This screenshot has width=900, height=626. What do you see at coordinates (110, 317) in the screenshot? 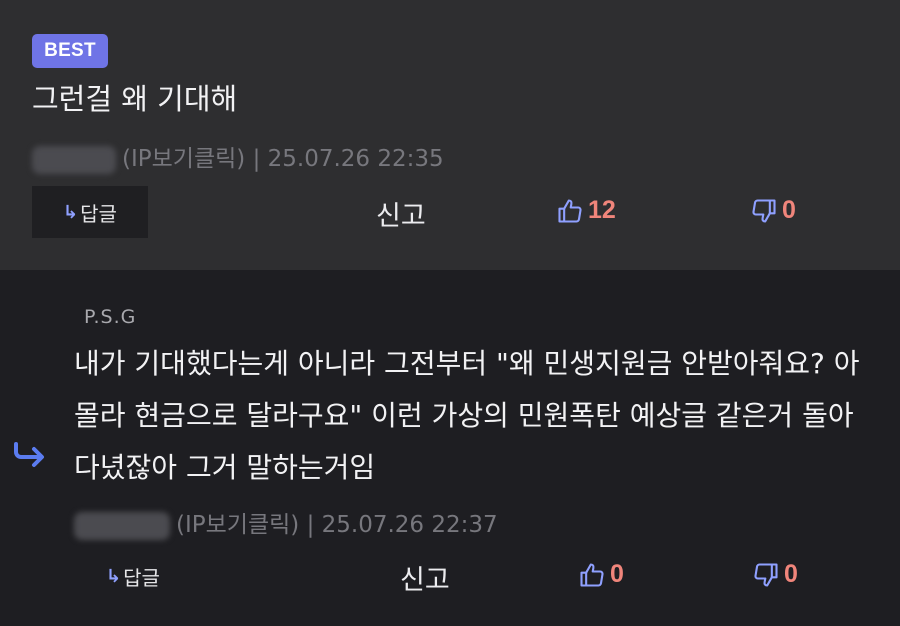
I see `comment-author: P.S.G` at bounding box center [110, 317].